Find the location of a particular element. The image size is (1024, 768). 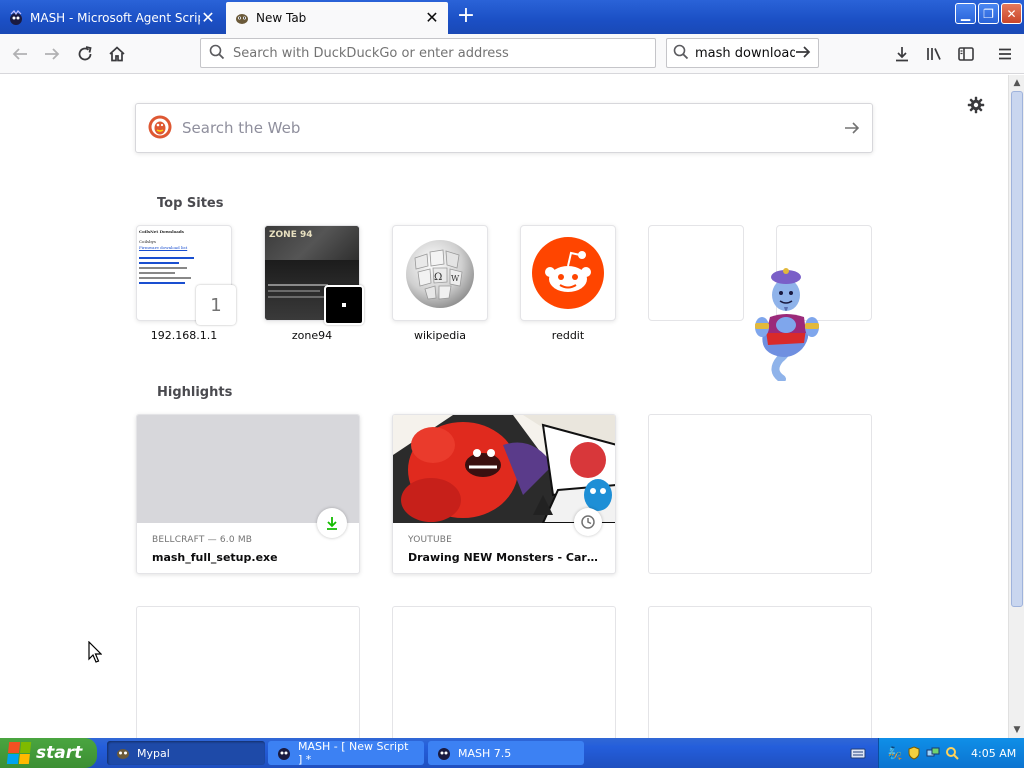

top-site-zone94: ZONE 94 zone94 is located at coordinates (314, 283).